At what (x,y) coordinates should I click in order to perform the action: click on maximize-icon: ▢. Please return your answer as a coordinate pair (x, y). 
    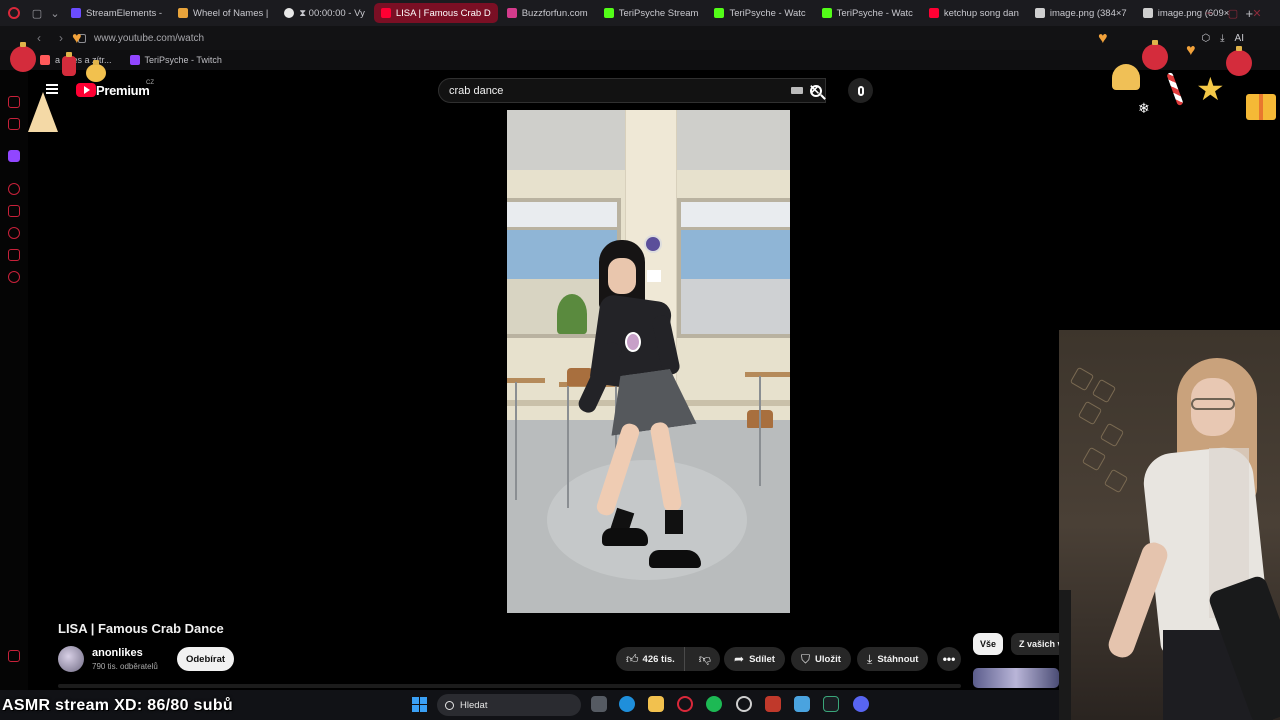
    Looking at the image, I should click on (1233, 13).